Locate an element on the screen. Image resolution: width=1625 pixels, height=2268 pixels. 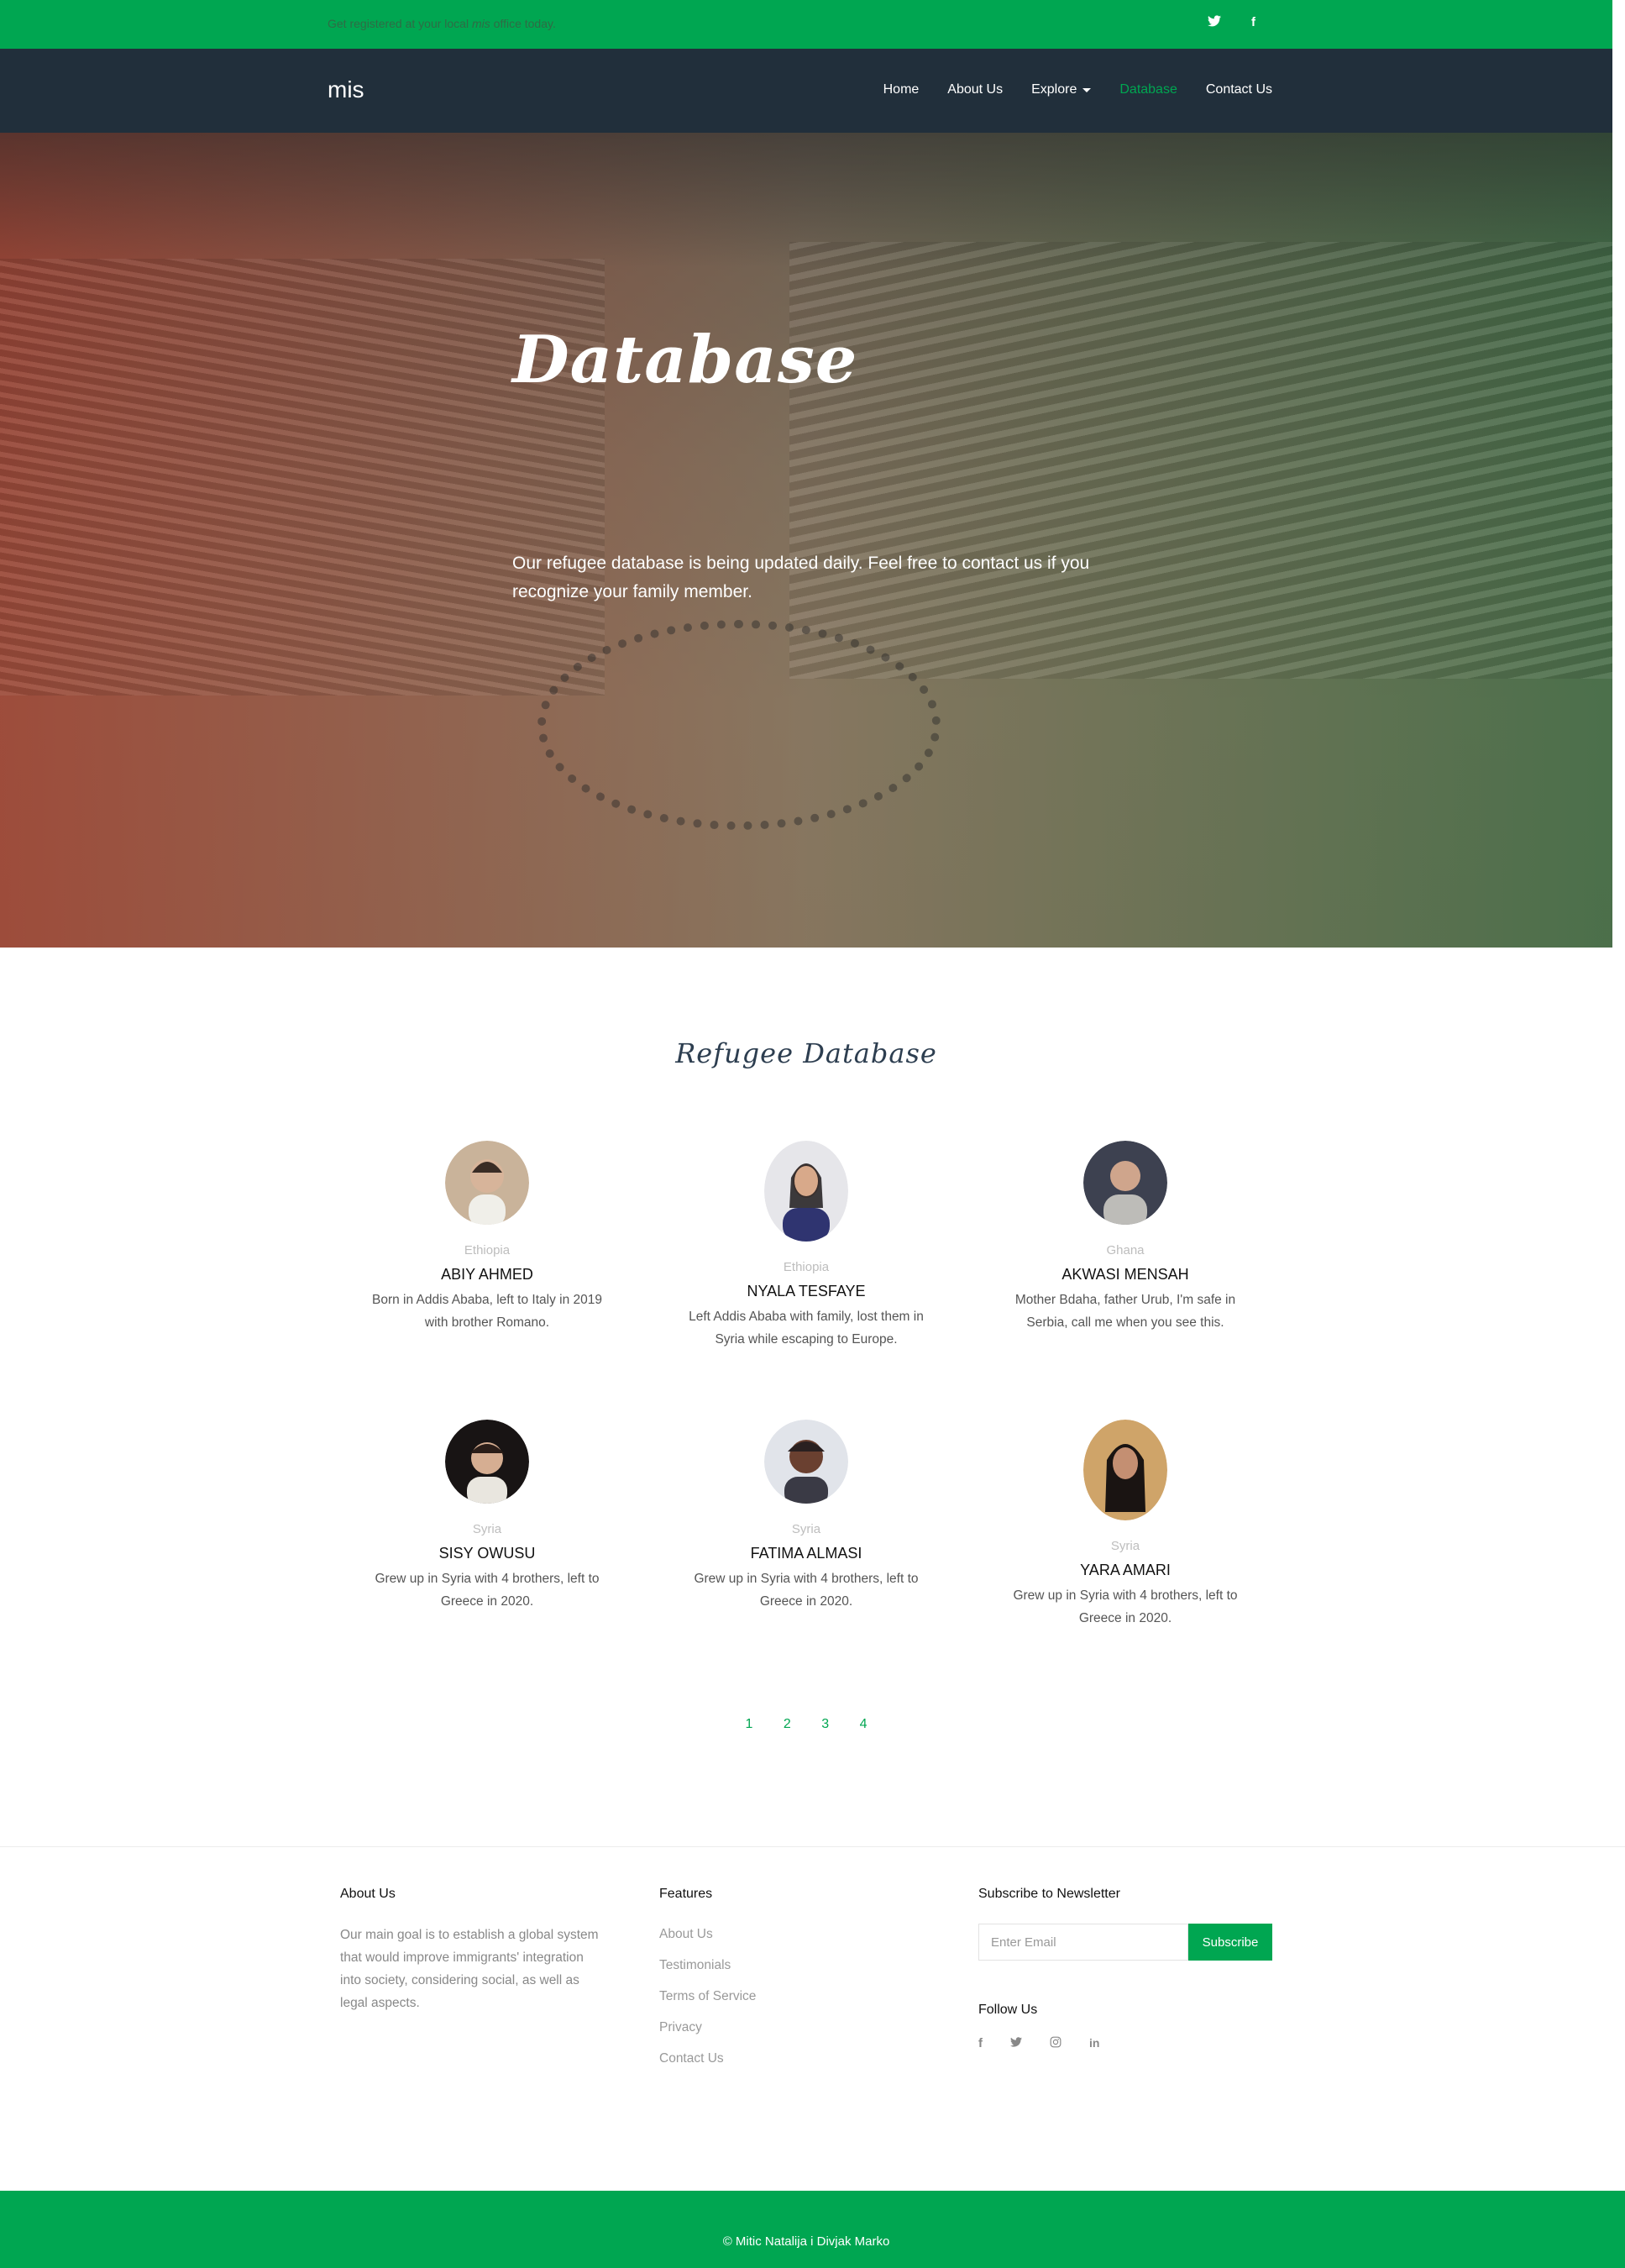
page-link-4: 4 is located at coordinates (864, 1724).